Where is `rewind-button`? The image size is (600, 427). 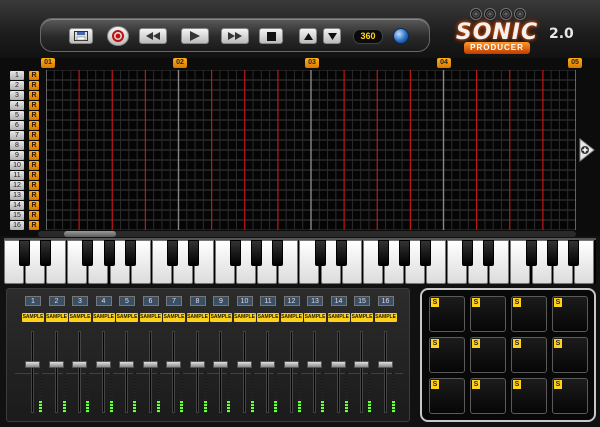 rewind-button is located at coordinates (153, 36).